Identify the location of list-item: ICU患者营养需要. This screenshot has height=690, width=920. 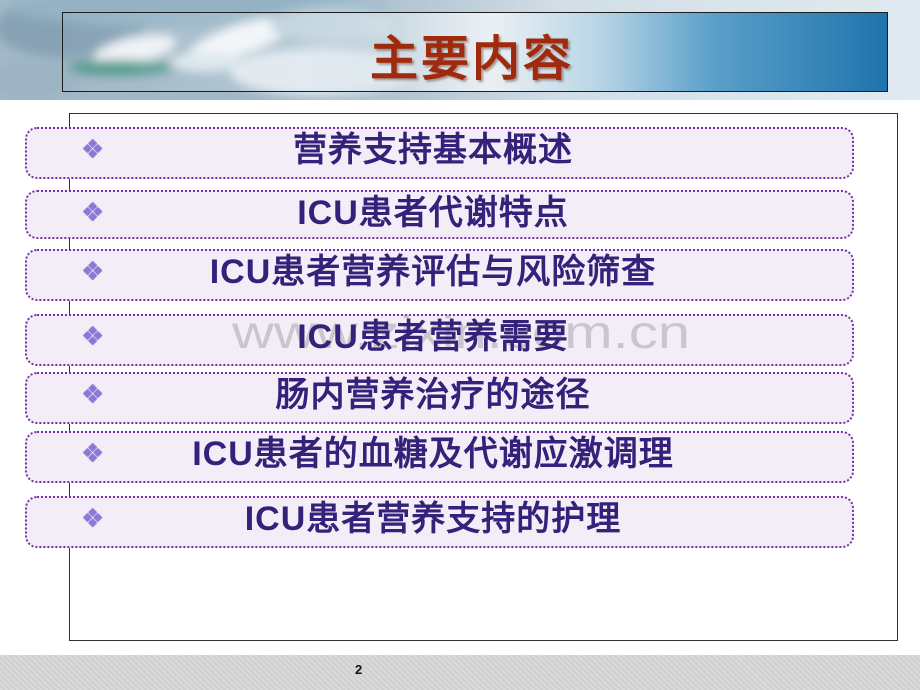
(439, 340).